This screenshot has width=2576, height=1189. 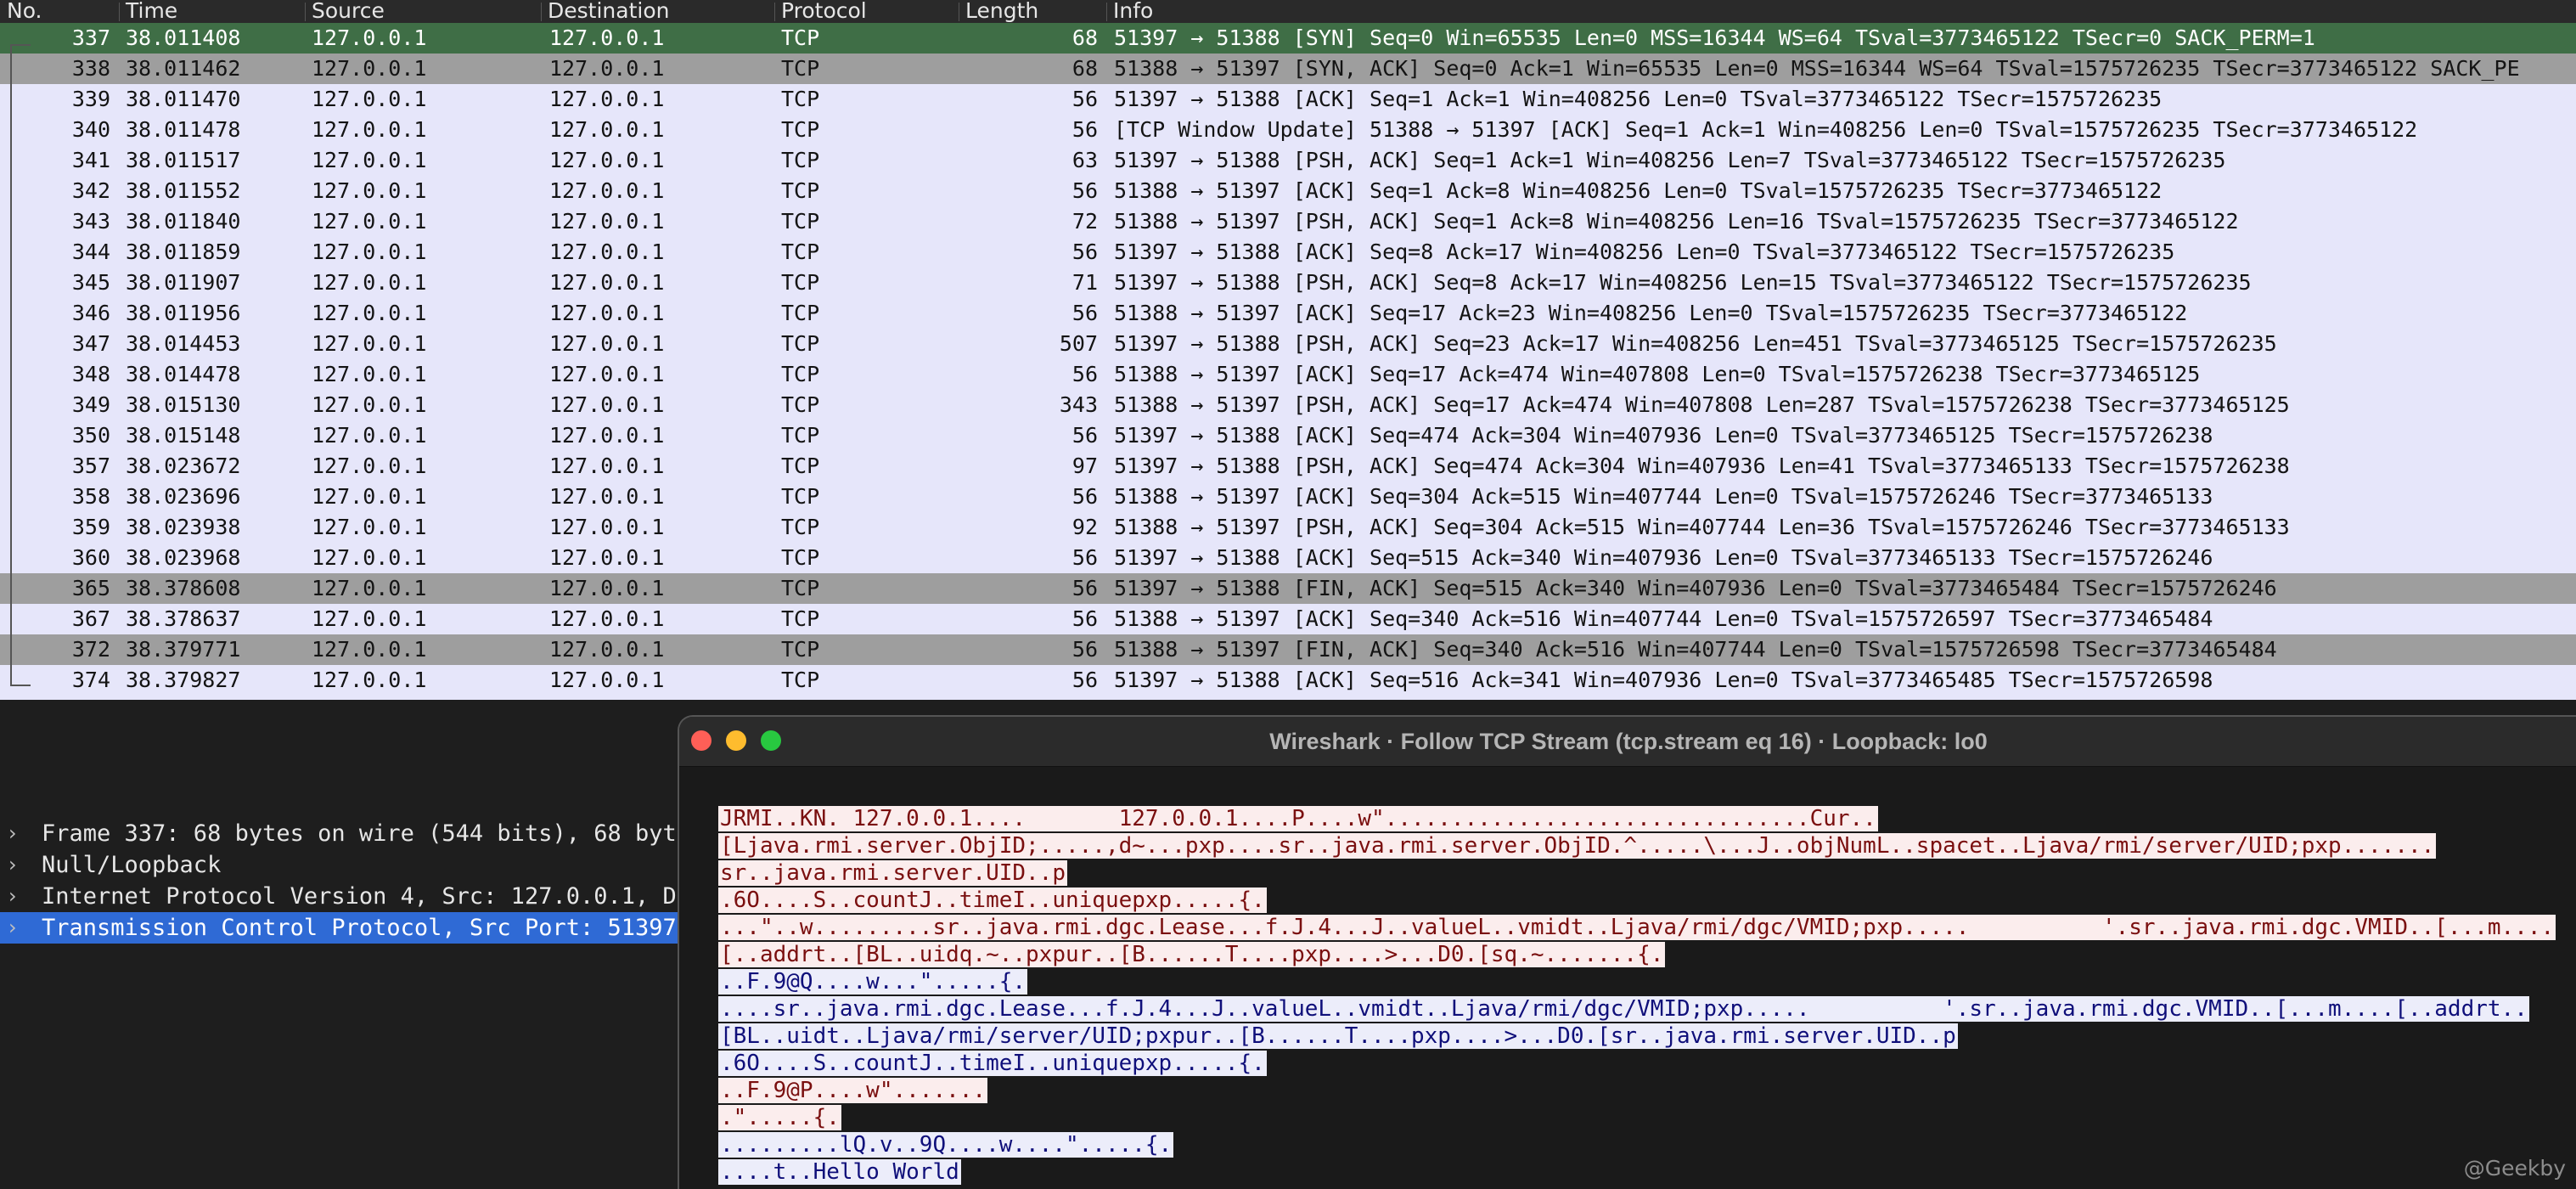 What do you see at coordinates (1084, 68) in the screenshot?
I see `packet-length: 68` at bounding box center [1084, 68].